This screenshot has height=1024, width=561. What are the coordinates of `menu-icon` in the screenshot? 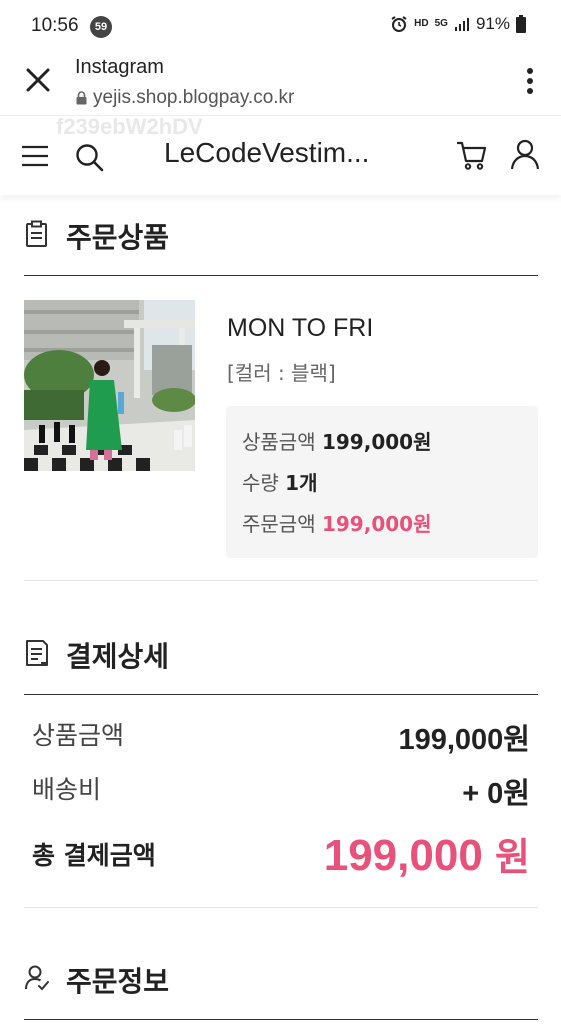 It's located at (35, 156).